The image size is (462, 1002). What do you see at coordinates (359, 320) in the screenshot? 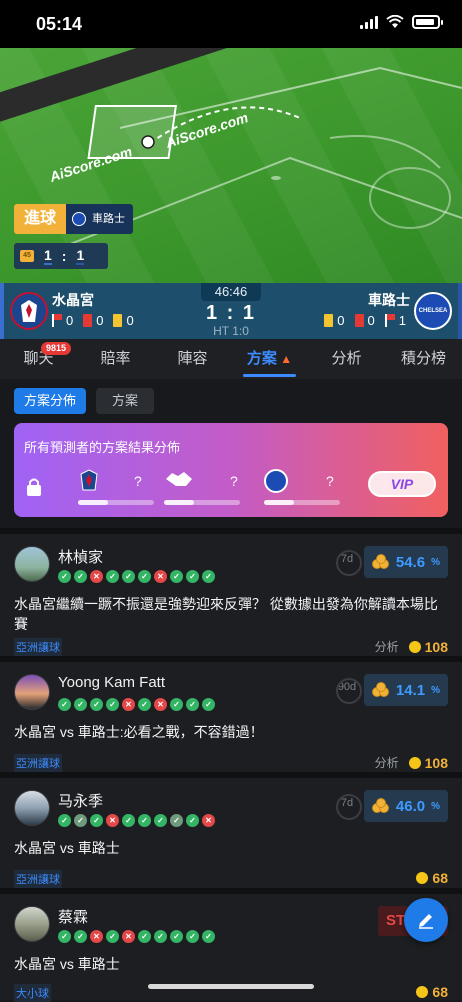
I see `red-card-icon` at bounding box center [359, 320].